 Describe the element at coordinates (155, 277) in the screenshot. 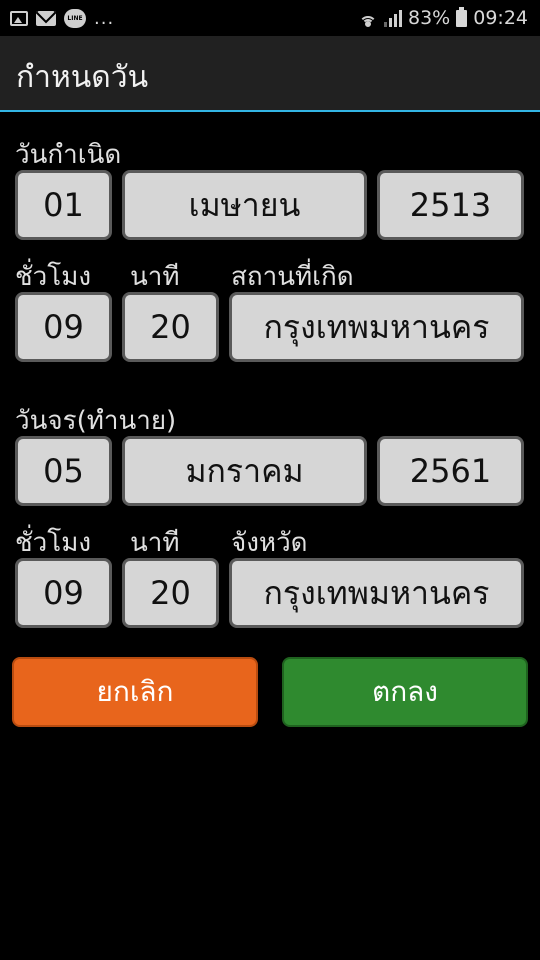

I see `birth-minute-label: นาที` at that location.